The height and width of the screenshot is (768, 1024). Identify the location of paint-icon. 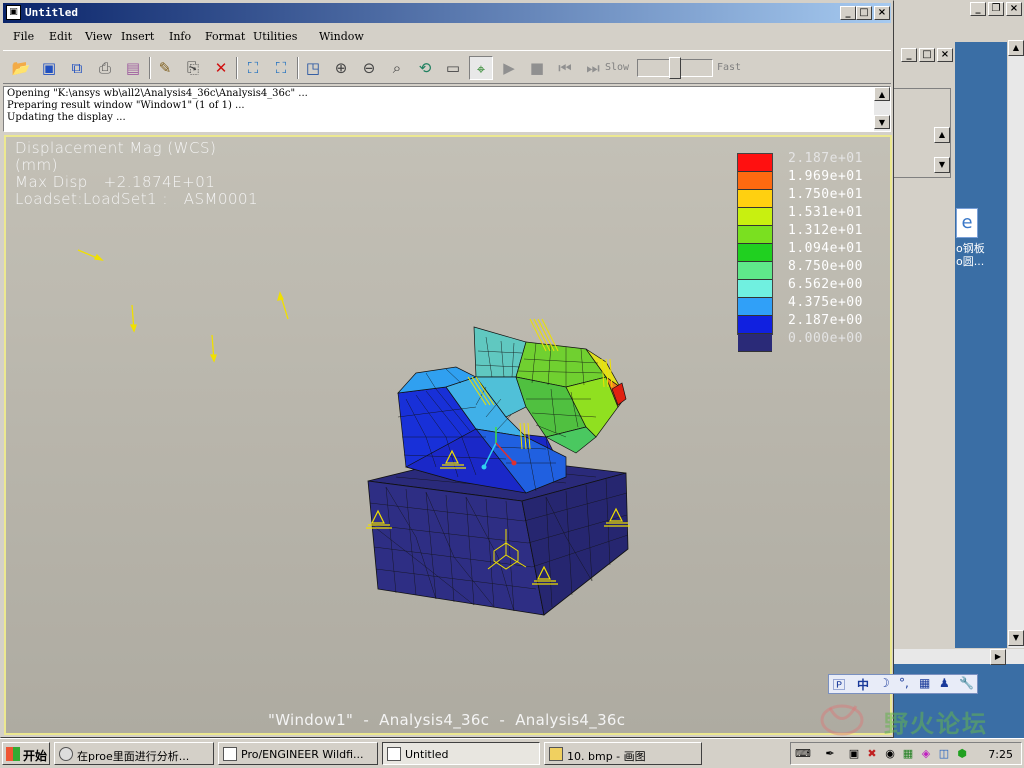
(556, 754).